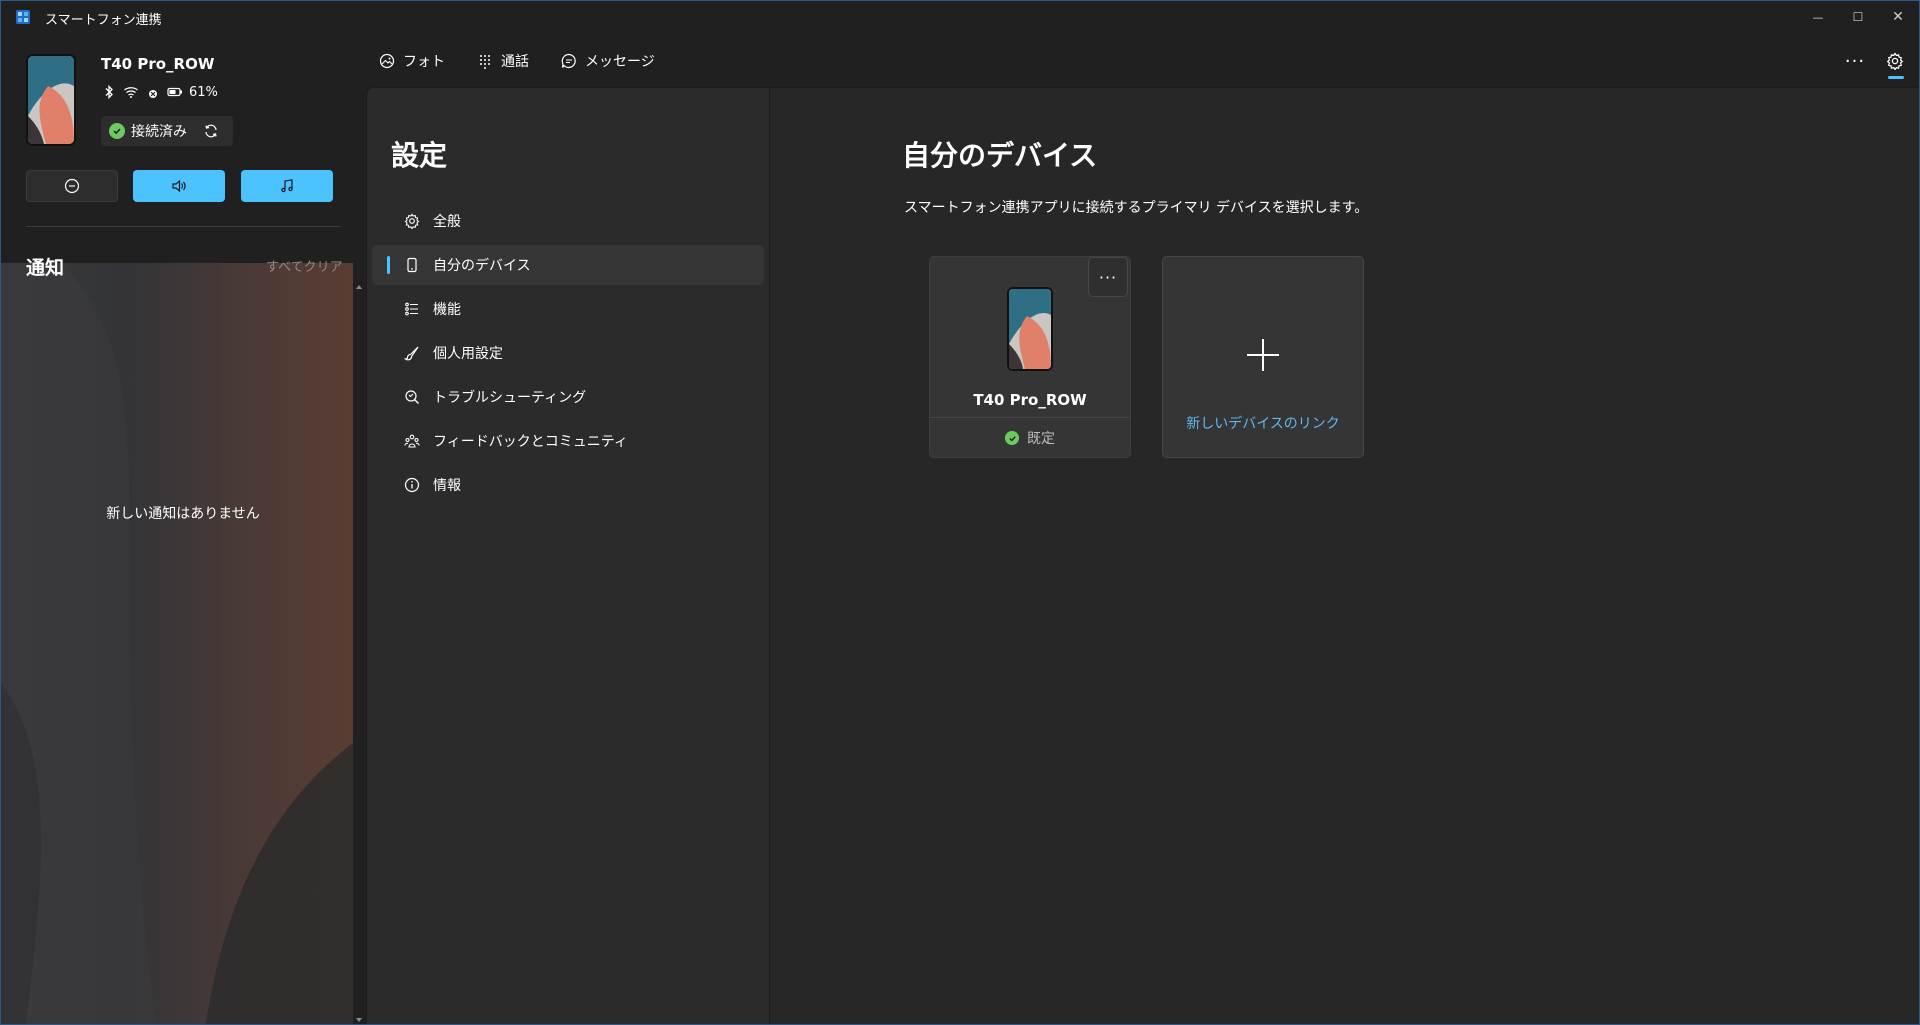 The height and width of the screenshot is (1025, 1920). What do you see at coordinates (203, 92) in the screenshot?
I see `battery-percent: 61%` at bounding box center [203, 92].